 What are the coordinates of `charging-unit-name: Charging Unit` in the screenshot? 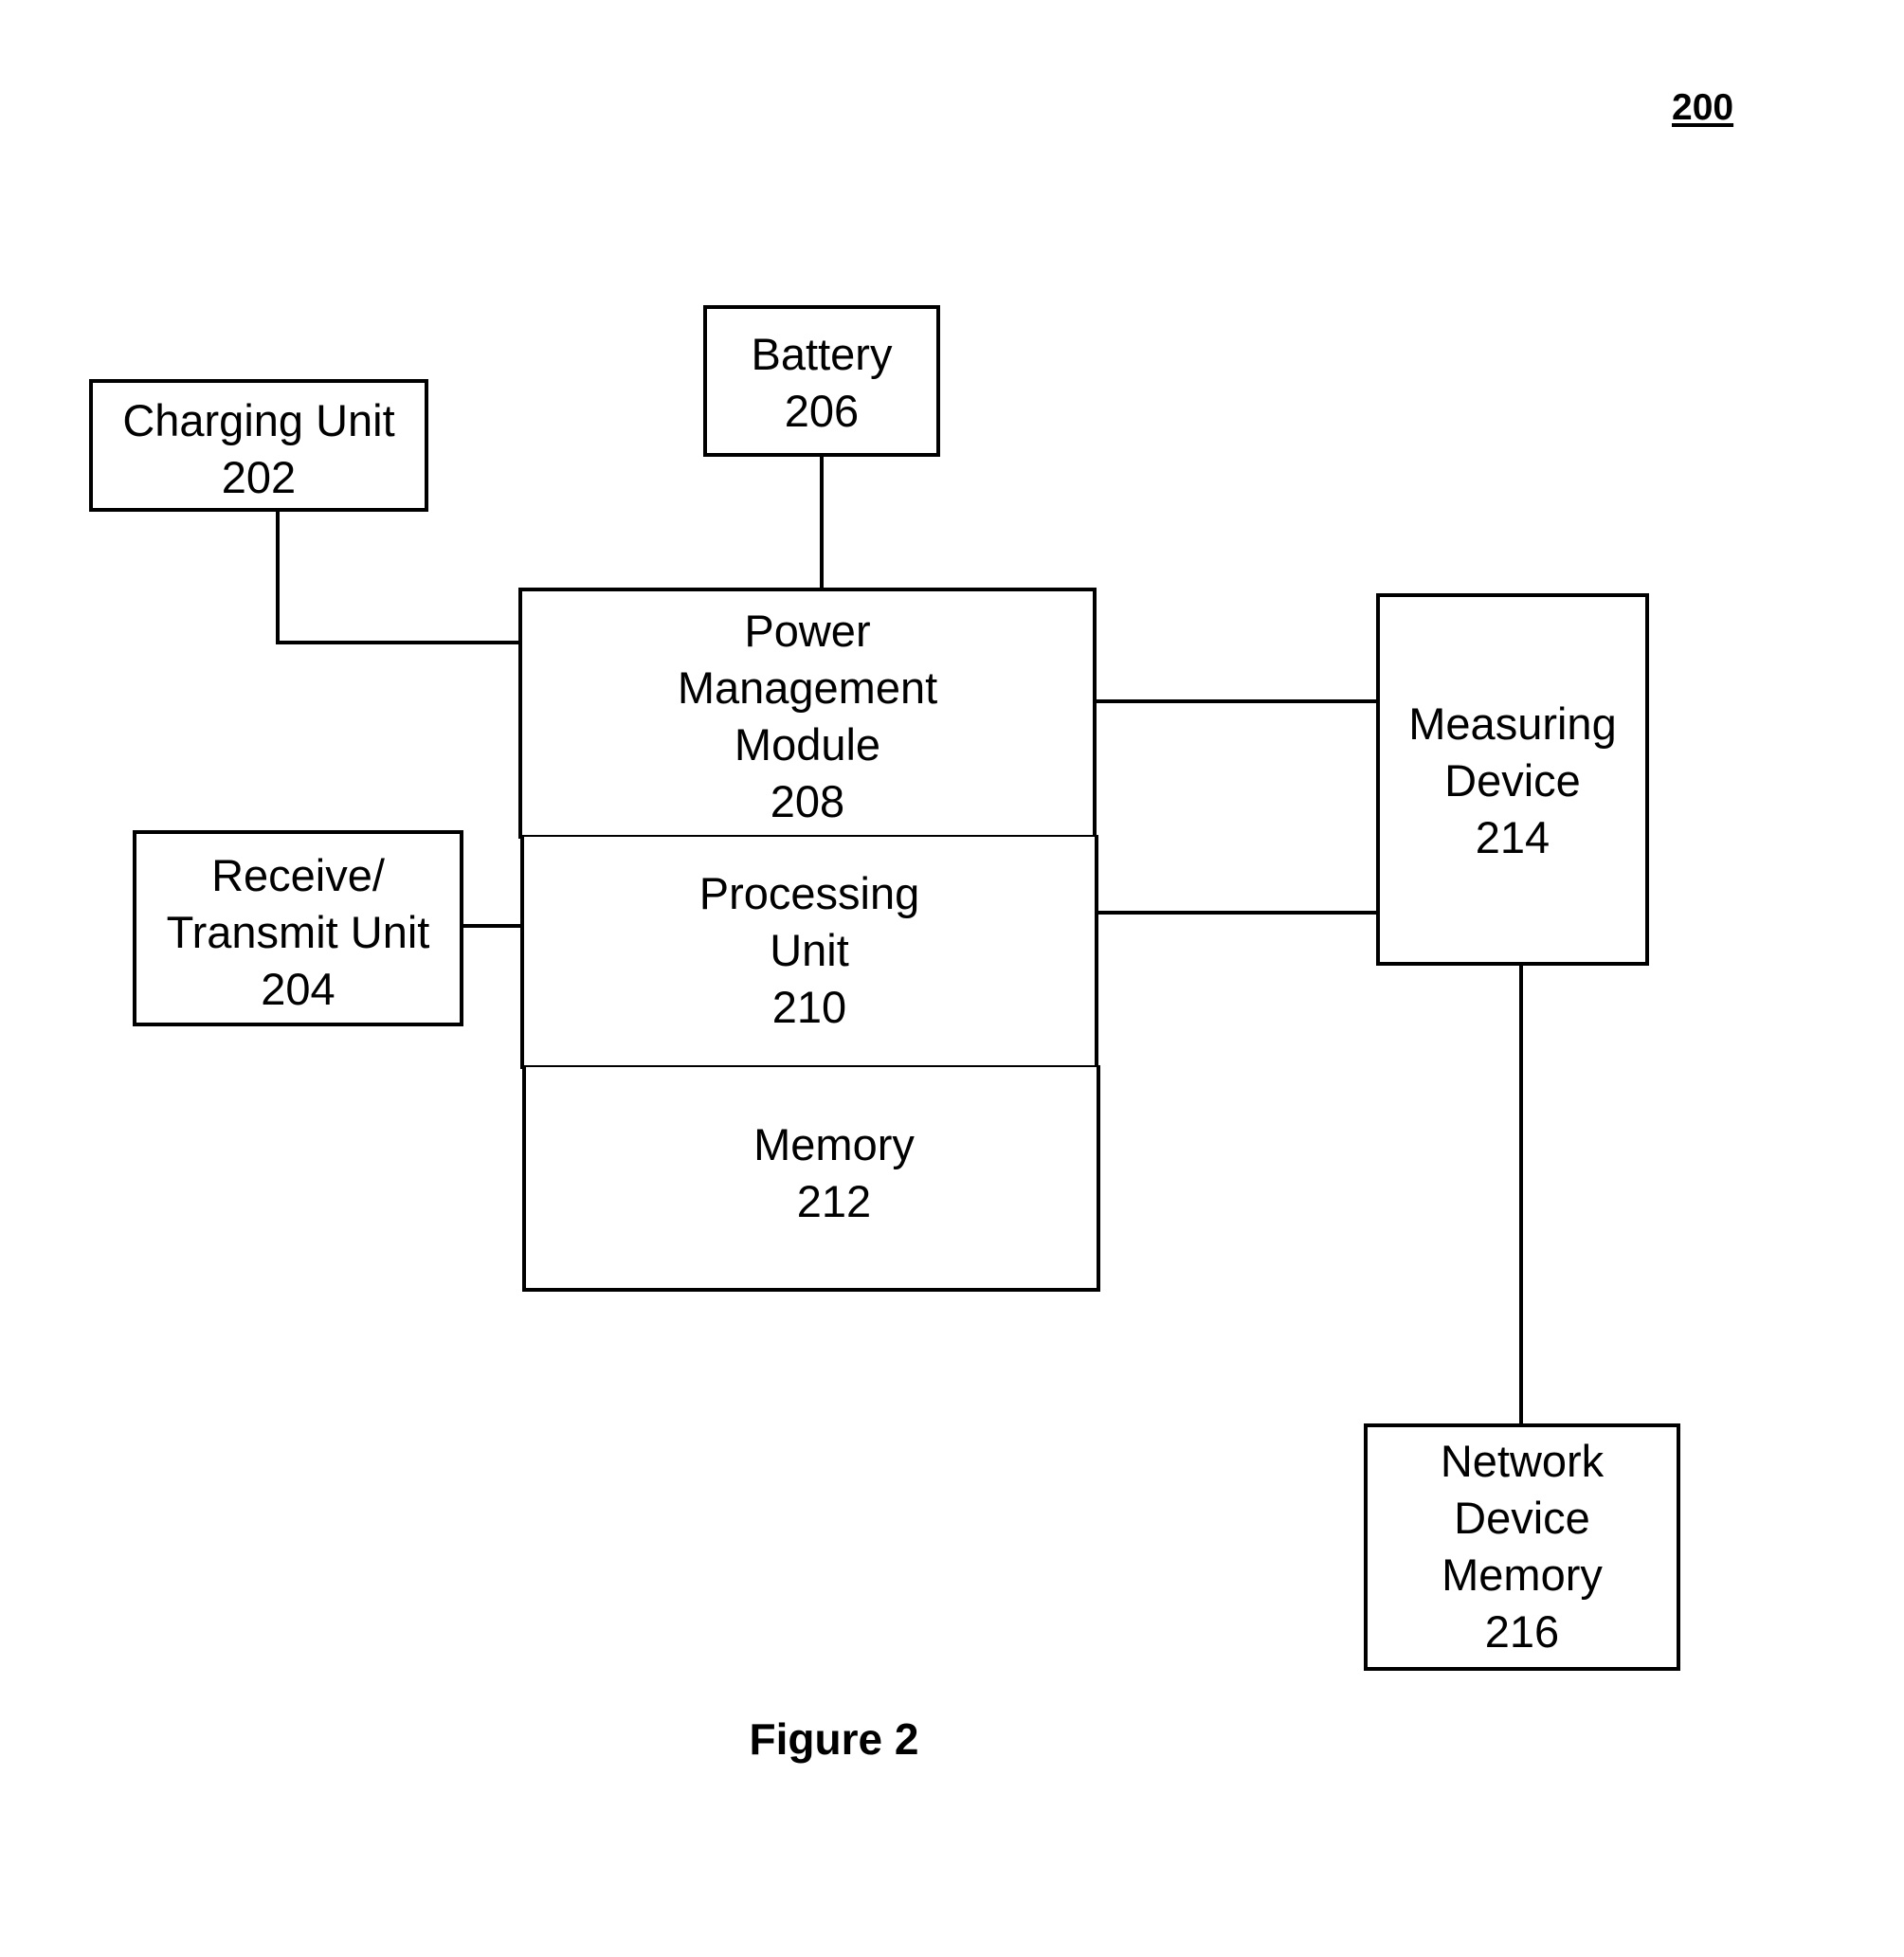 It's located at (258, 420).